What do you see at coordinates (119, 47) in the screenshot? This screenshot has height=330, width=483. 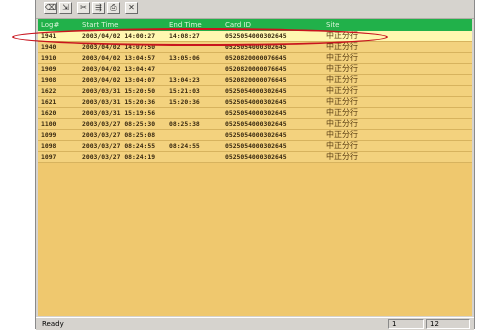 I see `cell-start: 2003/04/02 14:07:50` at bounding box center [119, 47].